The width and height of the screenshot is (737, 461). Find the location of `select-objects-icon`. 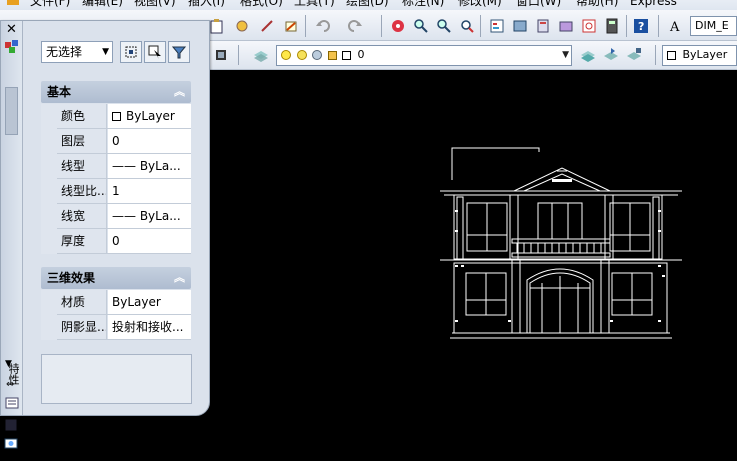

select-objects-icon is located at coordinates (154, 52).